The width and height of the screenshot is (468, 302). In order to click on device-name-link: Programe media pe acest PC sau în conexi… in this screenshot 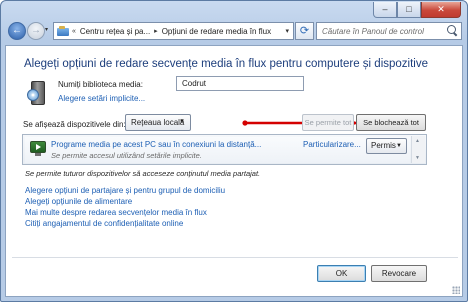, I will do `click(156, 144)`.